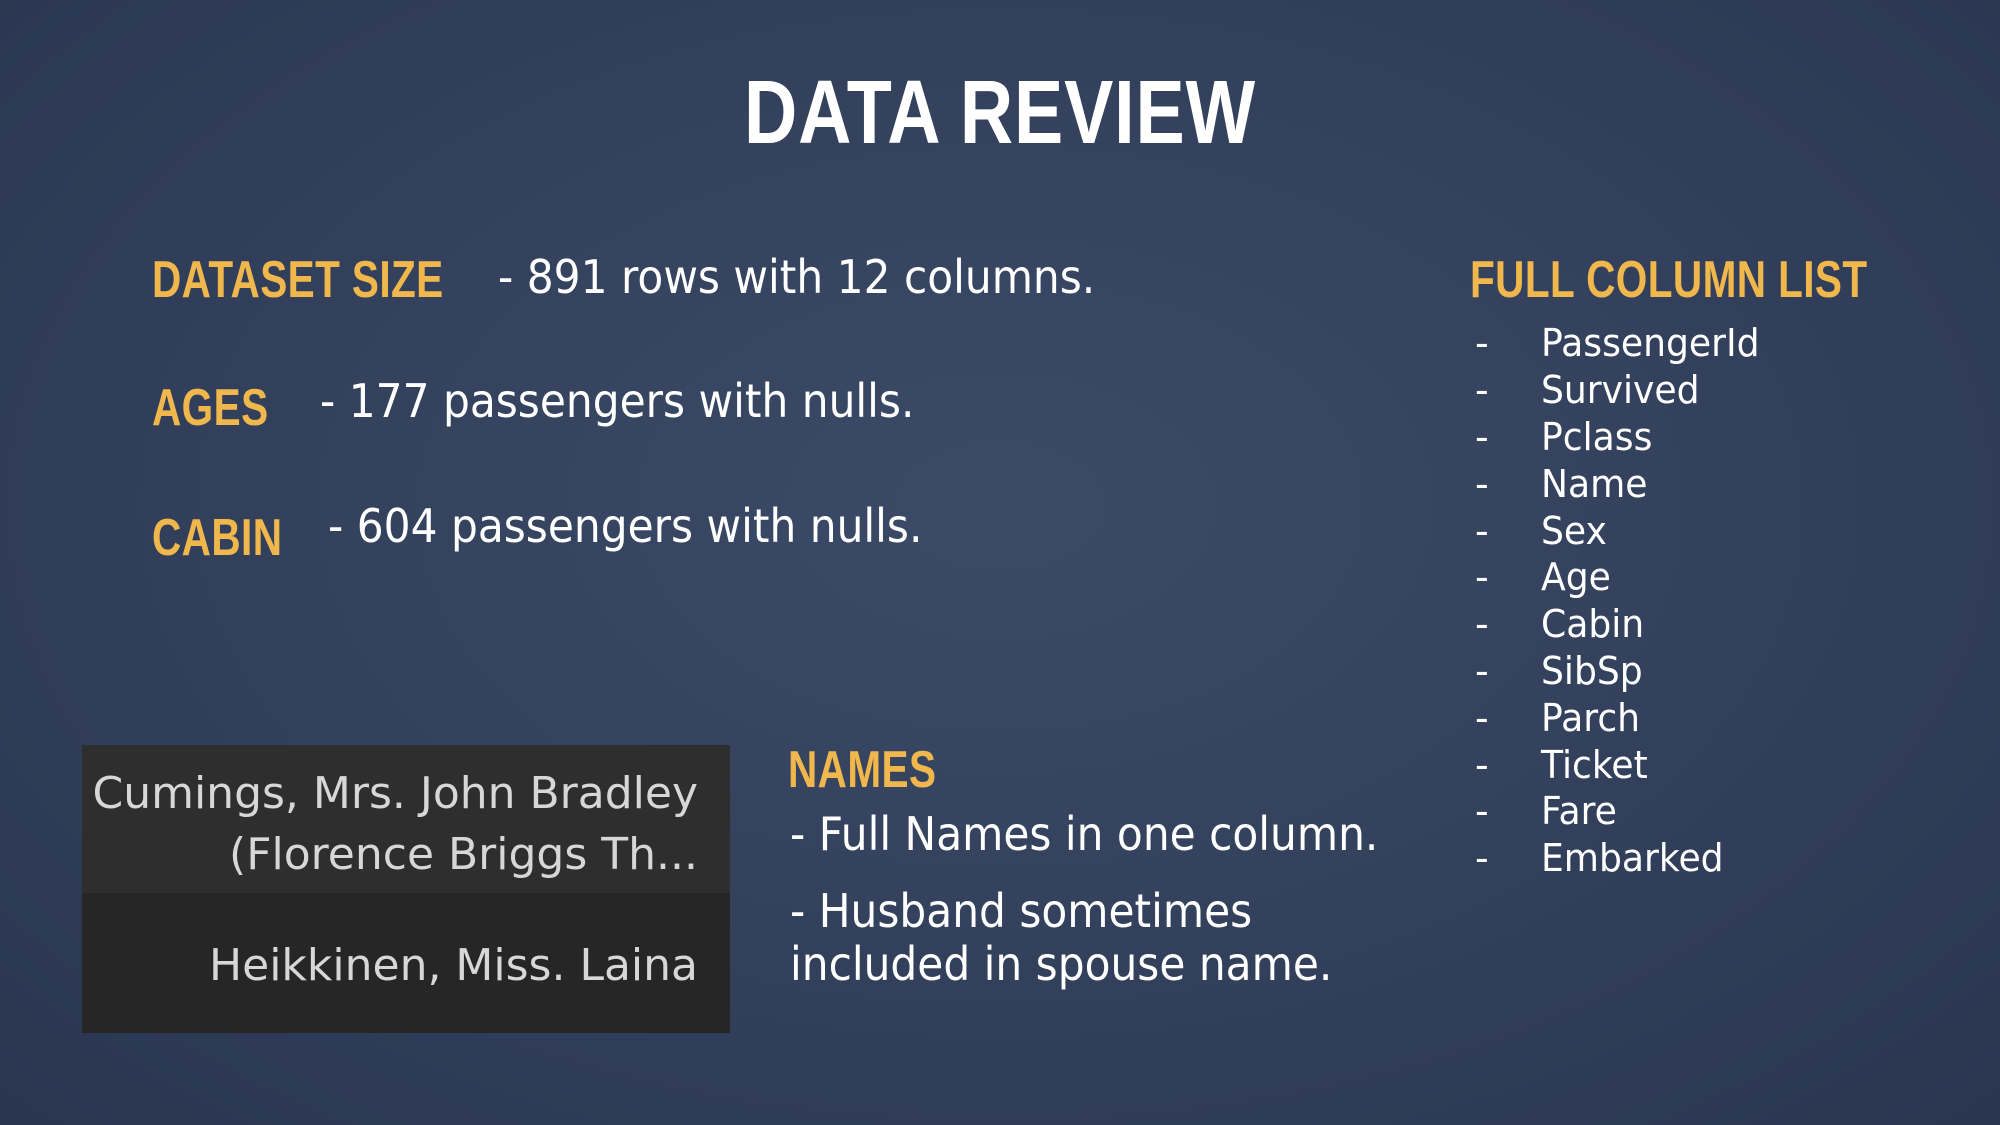 The image size is (2000, 1125). What do you see at coordinates (1623, 530) in the screenshot?
I see `column-list-item: - Sex` at bounding box center [1623, 530].